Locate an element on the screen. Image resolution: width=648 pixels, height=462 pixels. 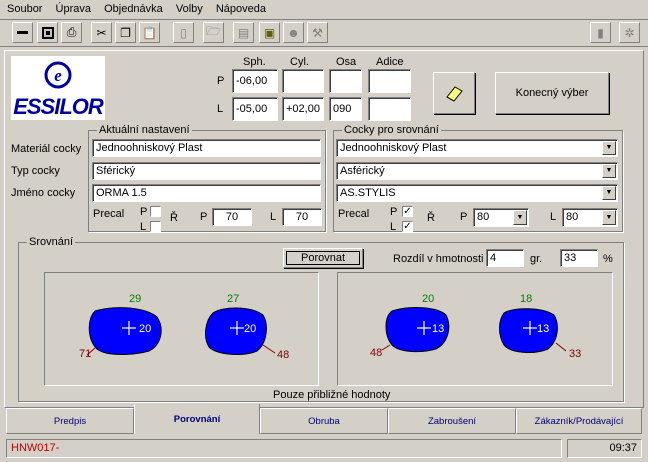
compare-precal-p-checkbox: ✓ is located at coordinates (407, 211).